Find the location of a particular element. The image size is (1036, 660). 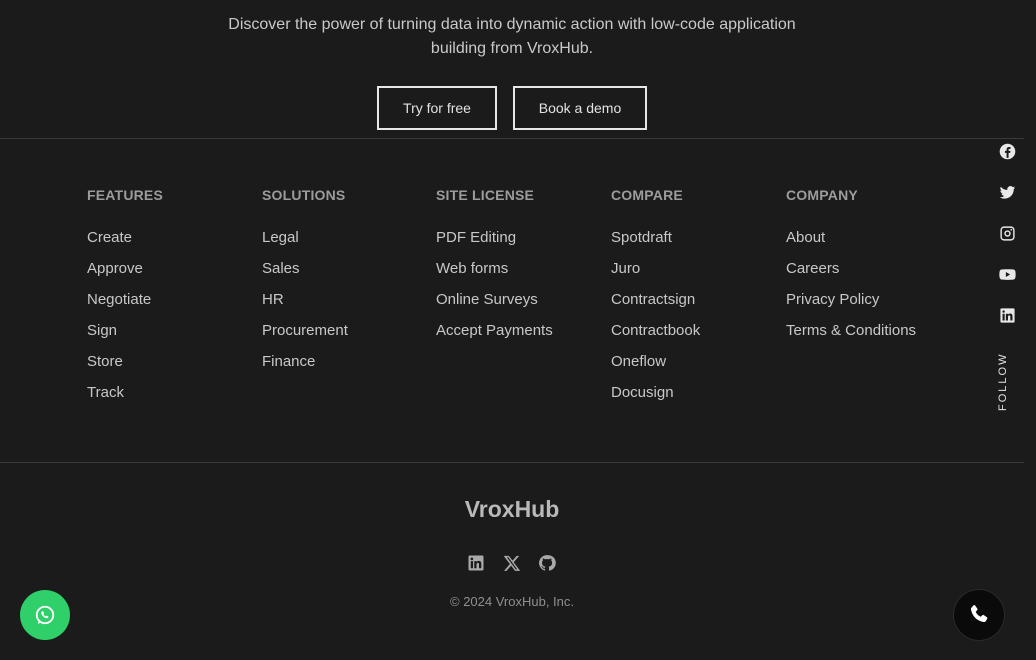

footer-link-sign: Sign is located at coordinates (125, 330).